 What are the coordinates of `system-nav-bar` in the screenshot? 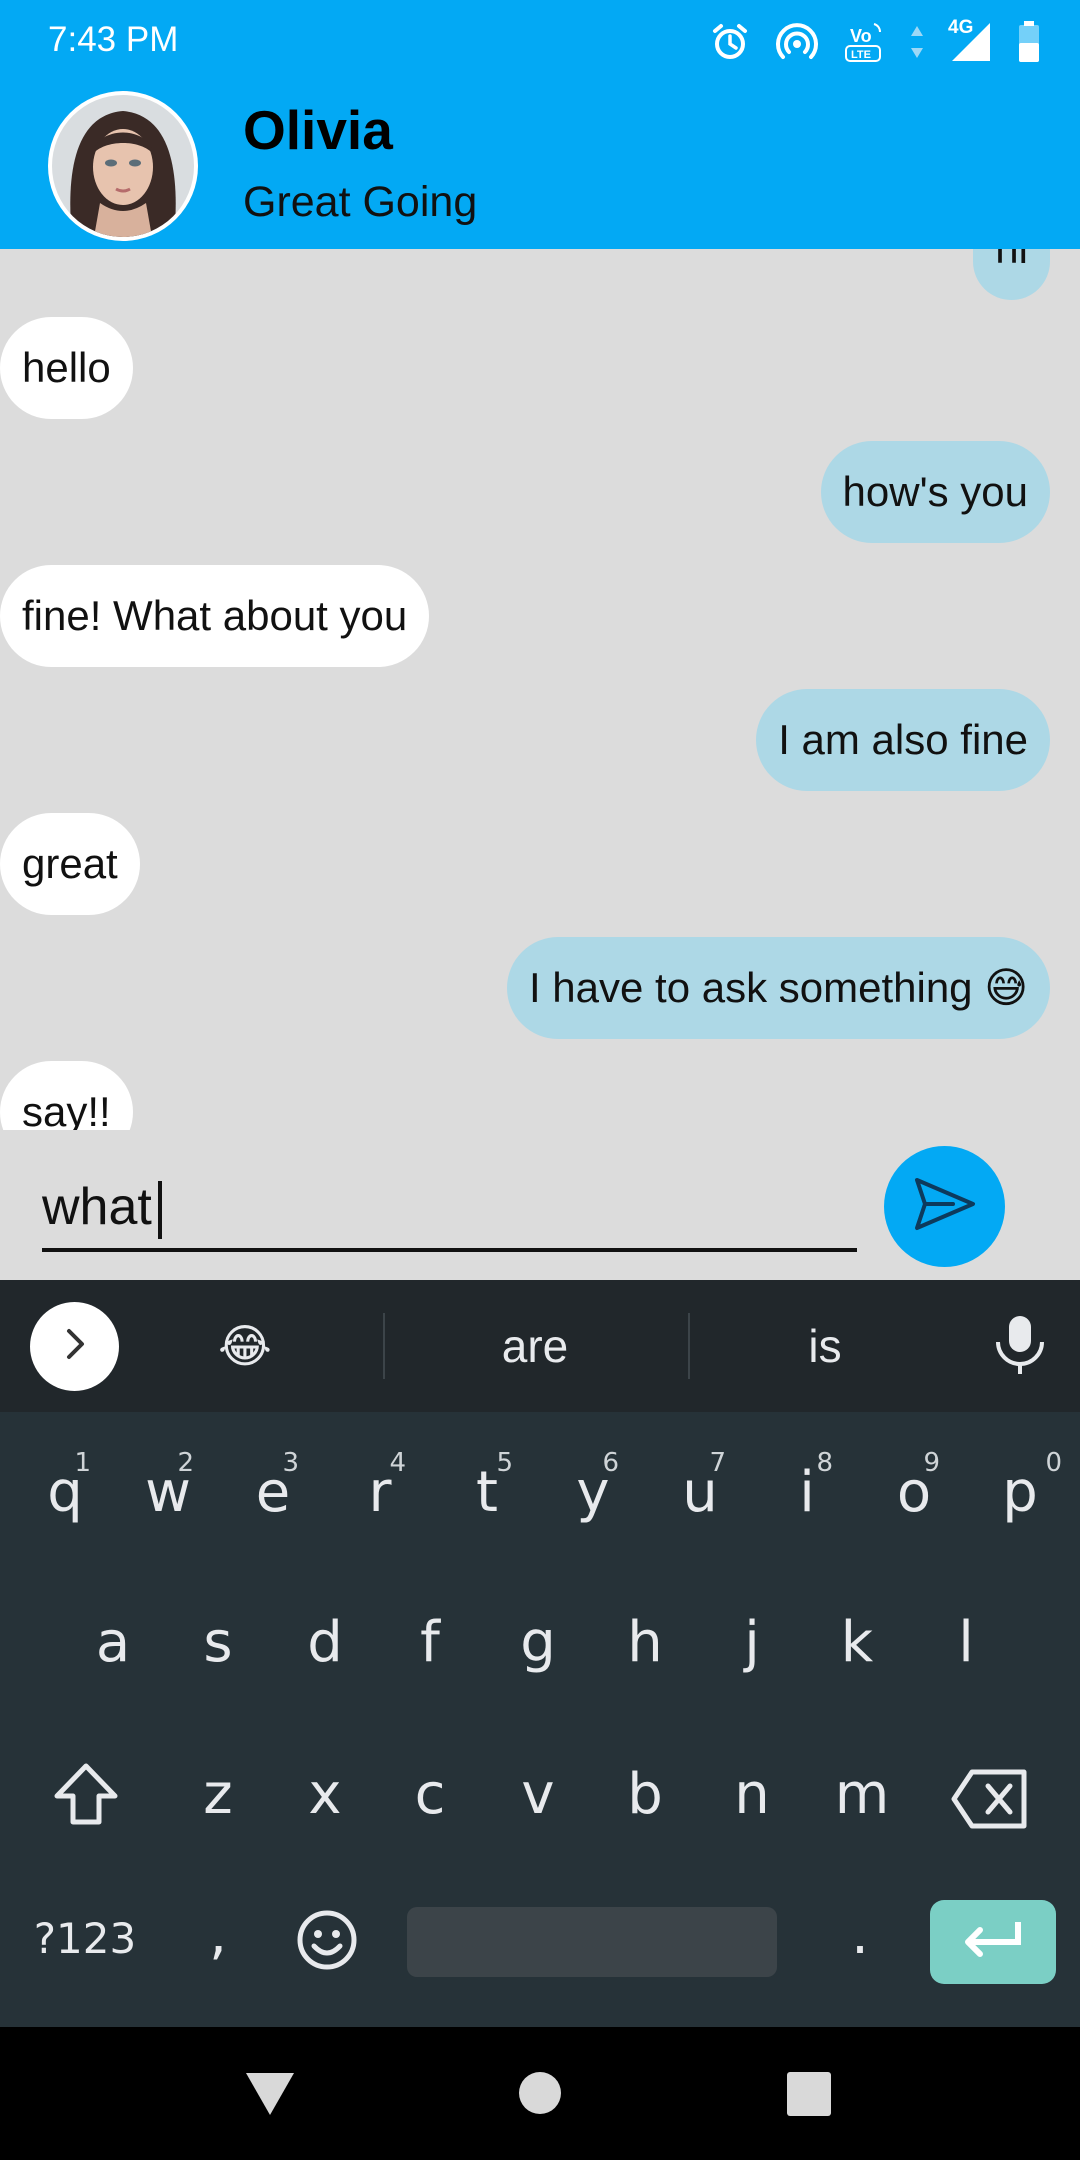 It's located at (540, 2093).